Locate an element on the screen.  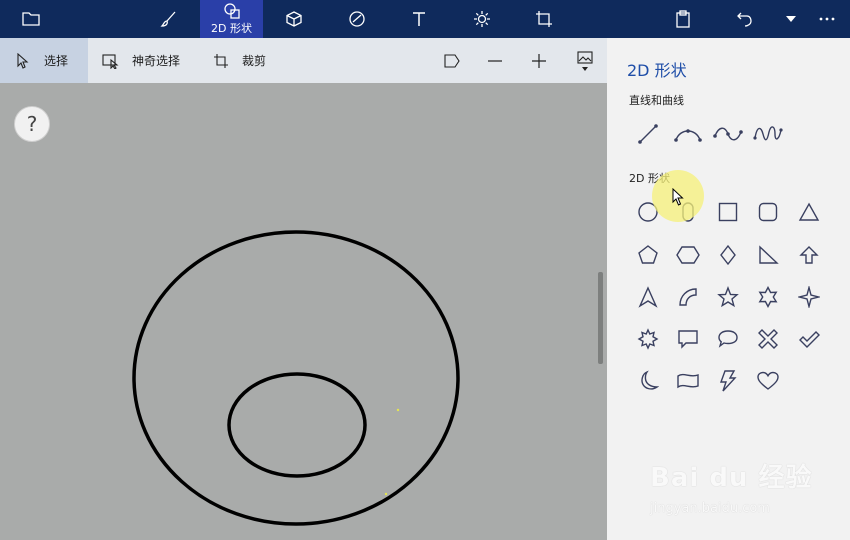
right-triangle-icon is located at coordinates (769, 254).